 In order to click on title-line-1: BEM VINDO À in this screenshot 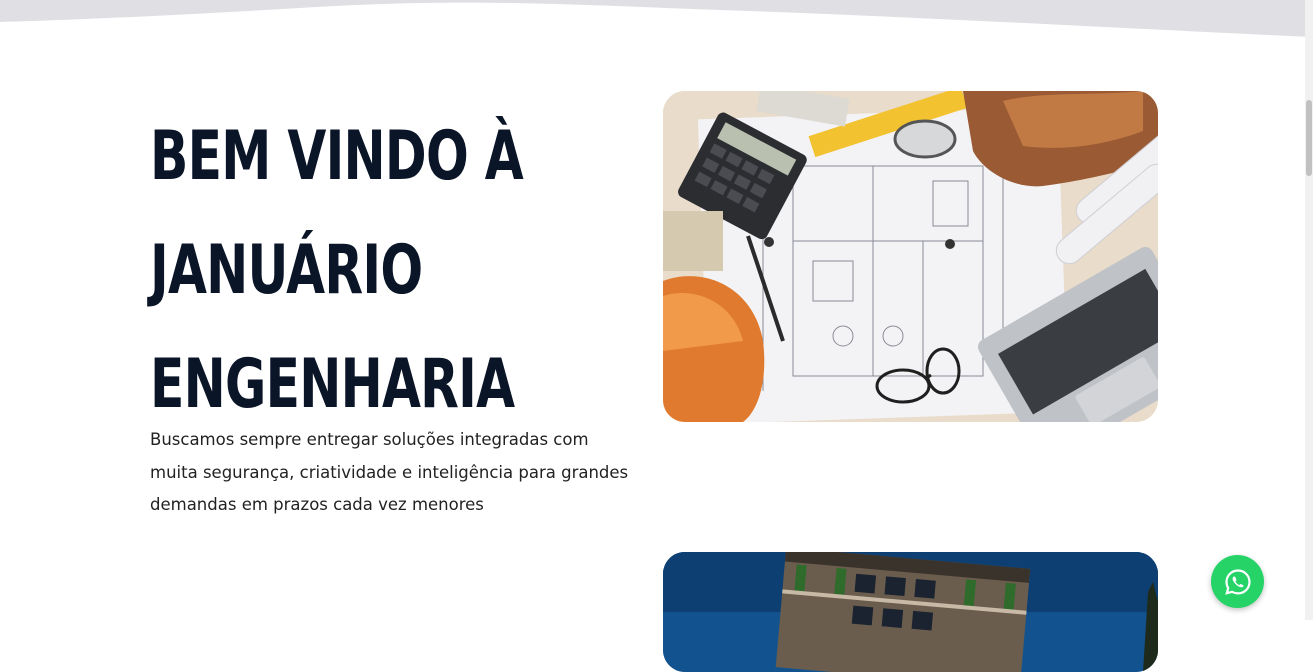, I will do `click(337, 156)`.